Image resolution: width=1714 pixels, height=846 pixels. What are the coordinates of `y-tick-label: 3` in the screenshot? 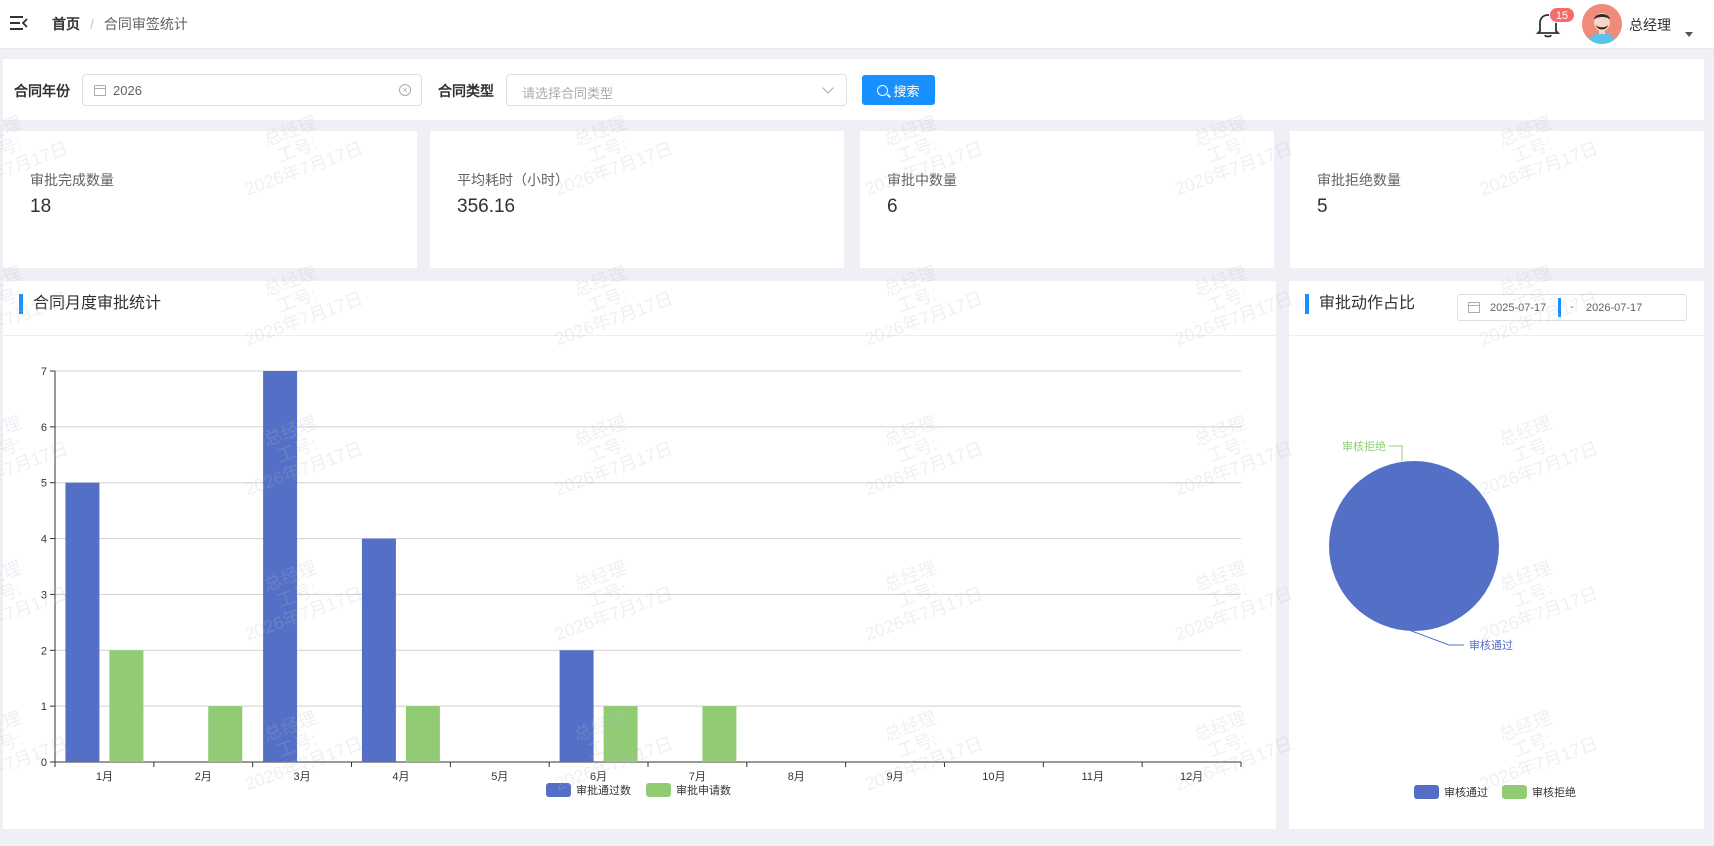 It's located at (44, 595).